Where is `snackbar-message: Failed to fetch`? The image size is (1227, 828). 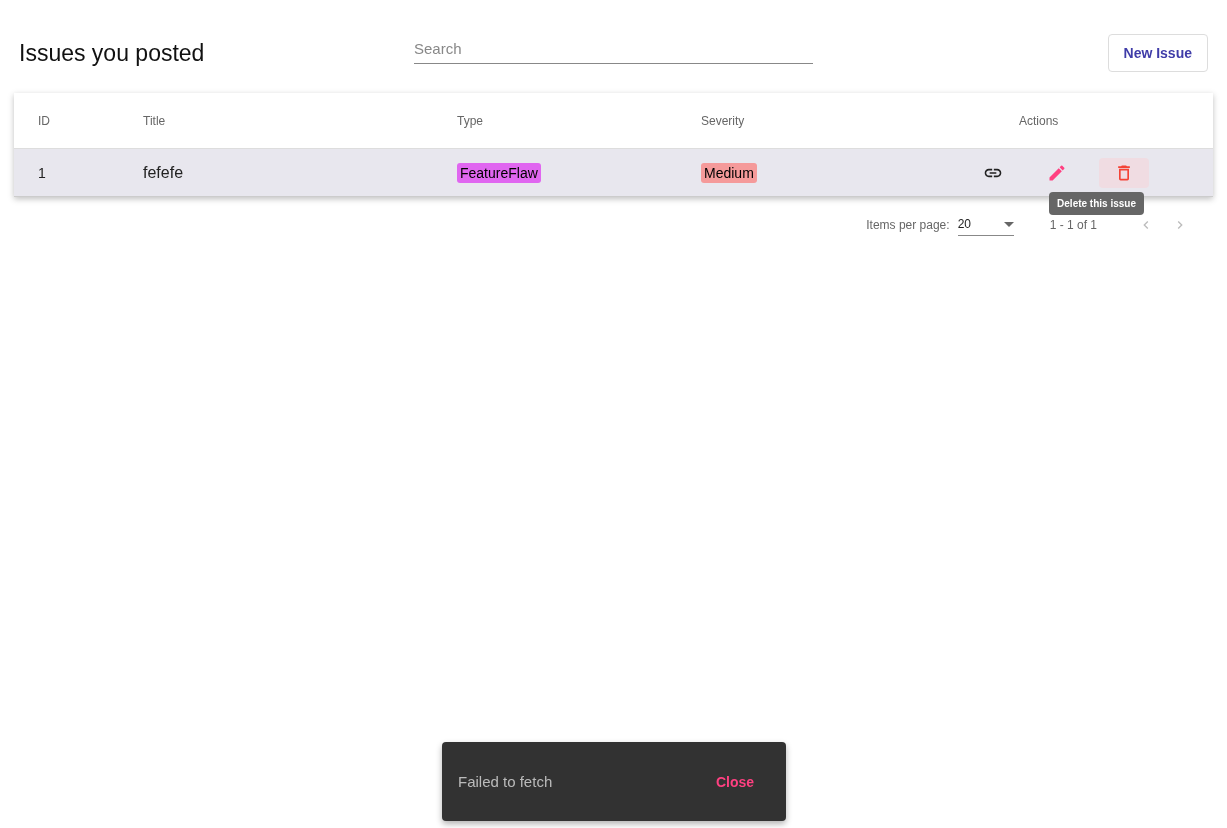 snackbar-message: Failed to fetch is located at coordinates (505, 781).